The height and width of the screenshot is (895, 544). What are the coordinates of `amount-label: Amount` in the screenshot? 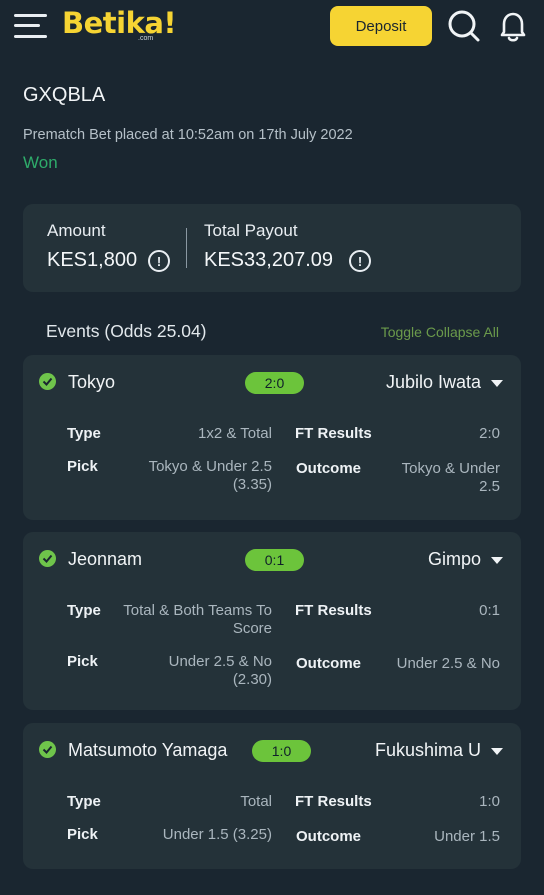 It's located at (76, 230).